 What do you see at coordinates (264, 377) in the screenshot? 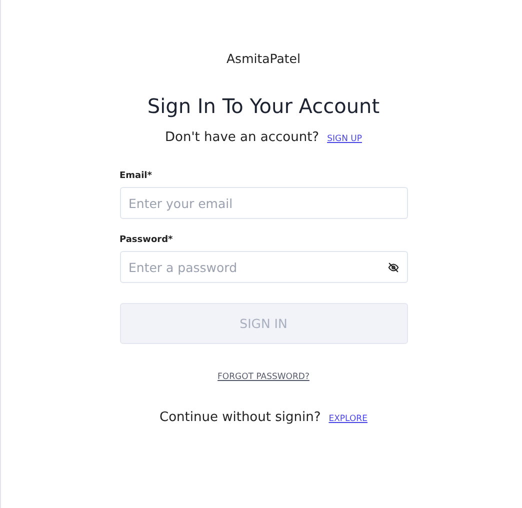
I see `forgot-password-link: FORGOT PASSWORD?` at bounding box center [264, 377].